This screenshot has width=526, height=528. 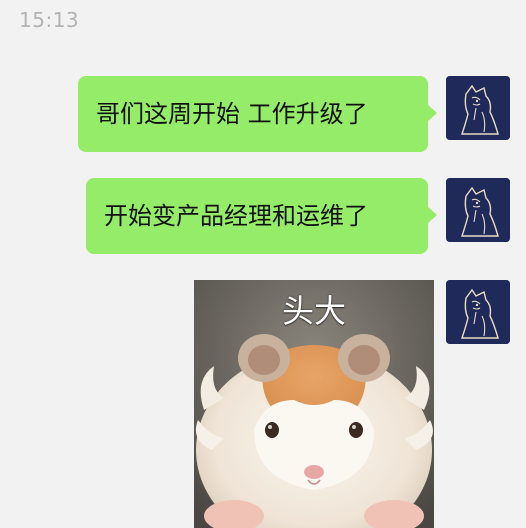 What do you see at coordinates (236, 216) in the screenshot?
I see `message-text: 开始变产品经理和运维了` at bounding box center [236, 216].